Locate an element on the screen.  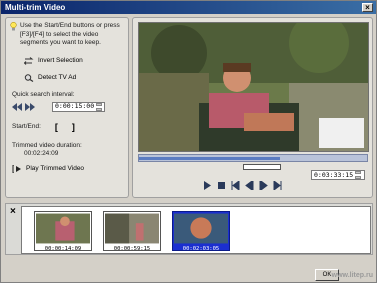
end-bracket-button: ] is located at coordinates (73, 127).